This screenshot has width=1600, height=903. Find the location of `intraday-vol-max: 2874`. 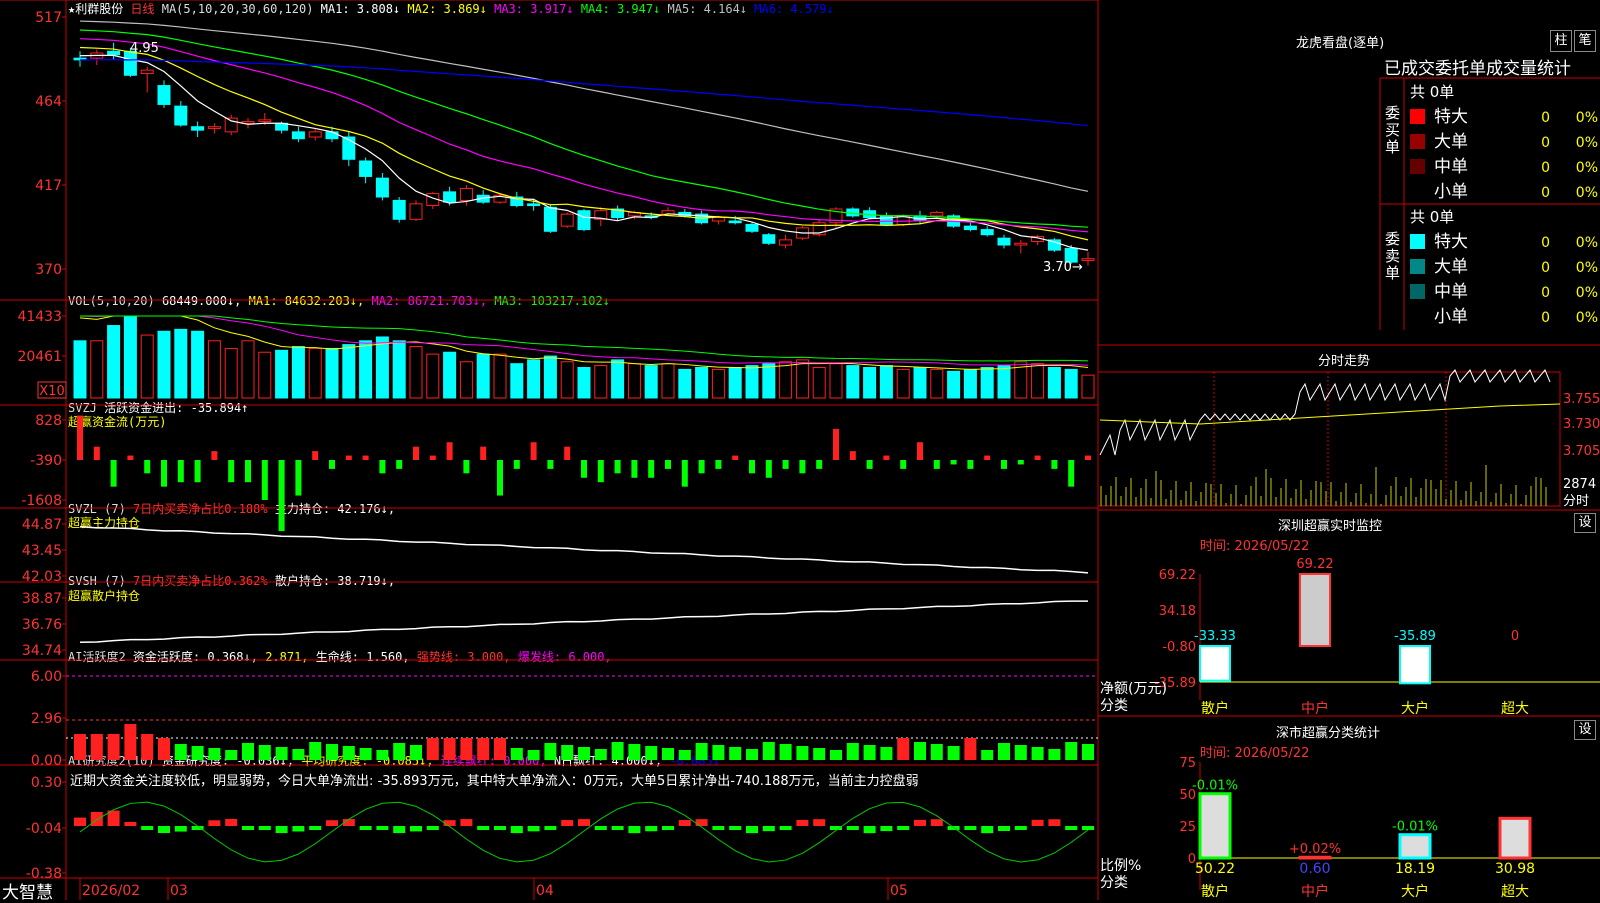

intraday-vol-max: 2874 is located at coordinates (1579, 484).